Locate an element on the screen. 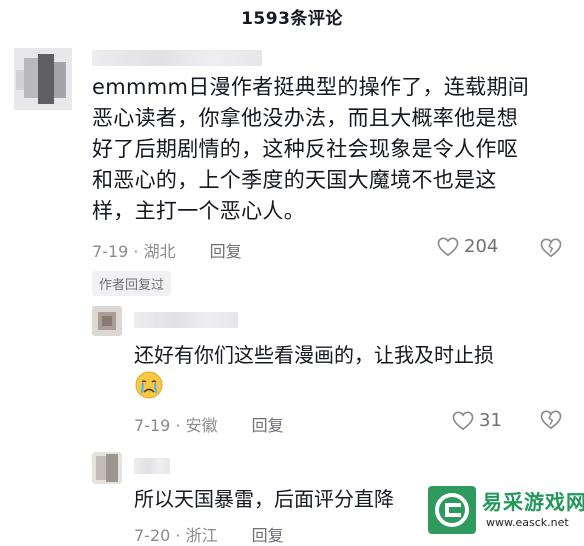  author-replied-tag: 作者回复过 is located at coordinates (132, 283).